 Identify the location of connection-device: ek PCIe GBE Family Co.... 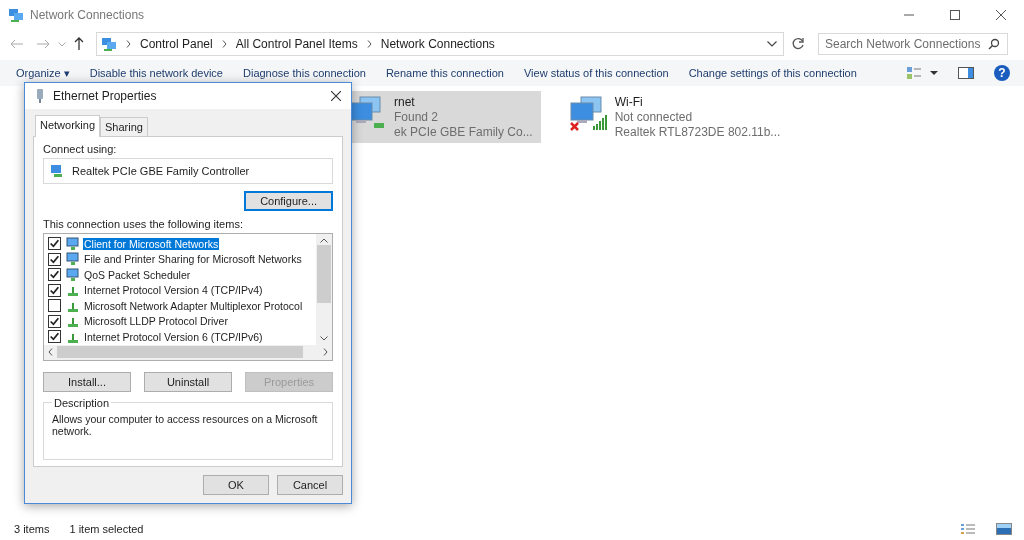
(463, 132).